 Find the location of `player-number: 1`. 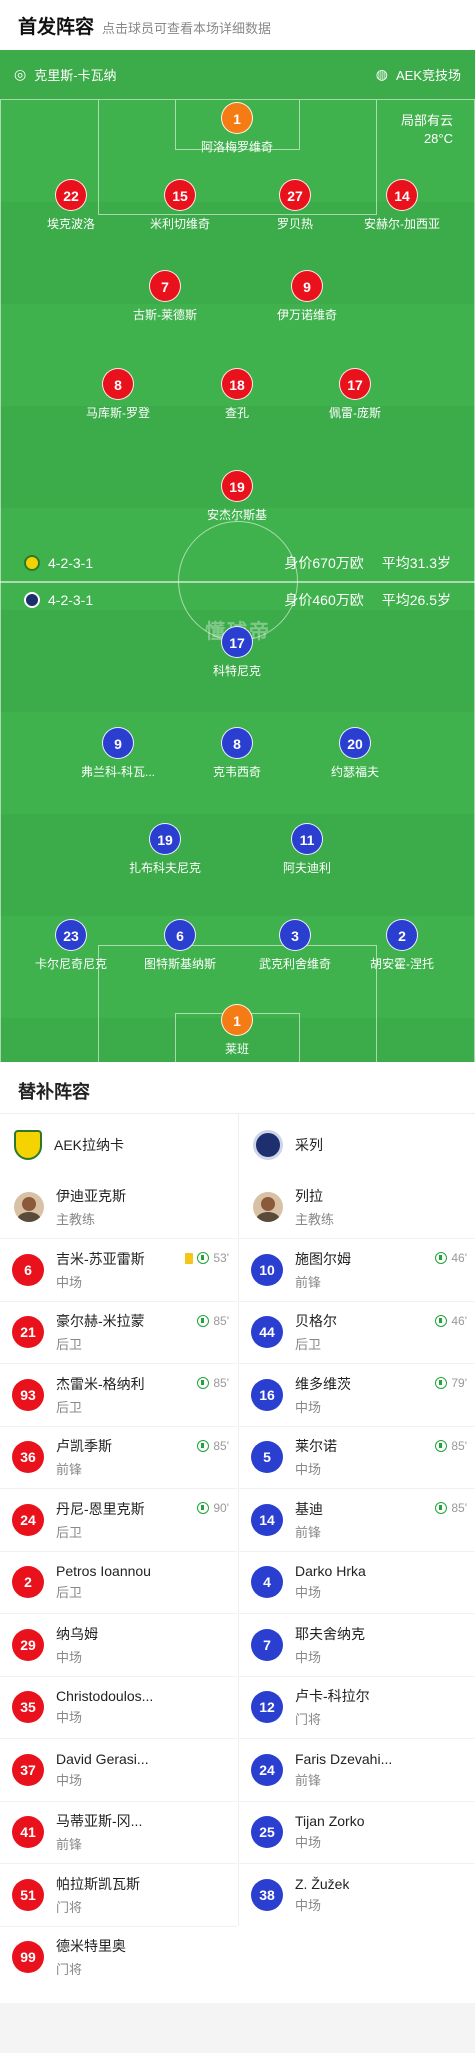

player-number: 1 is located at coordinates (237, 1020).